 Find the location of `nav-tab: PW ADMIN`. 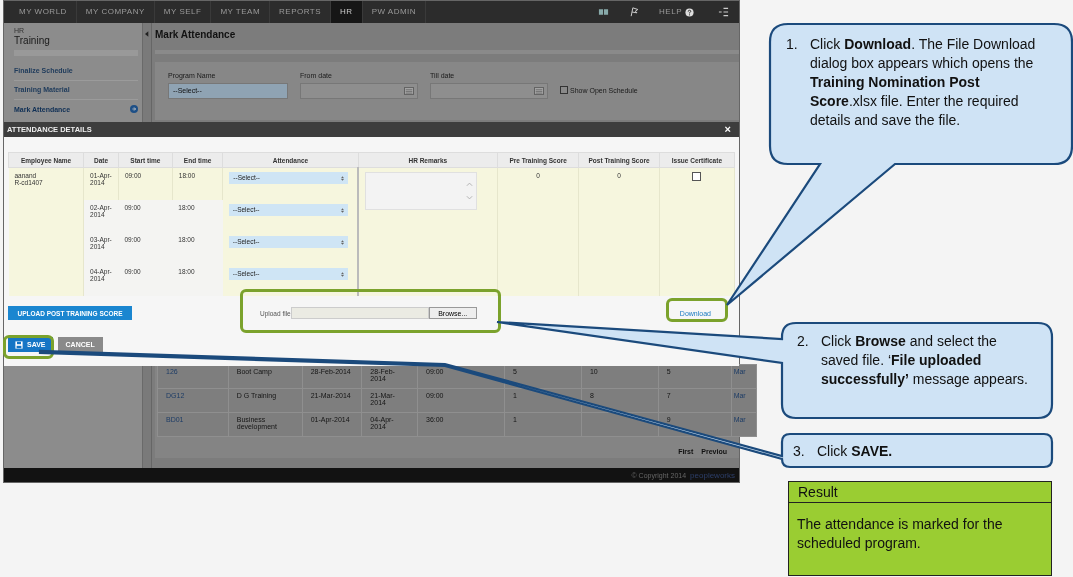

nav-tab: PW ADMIN is located at coordinates (394, 12).